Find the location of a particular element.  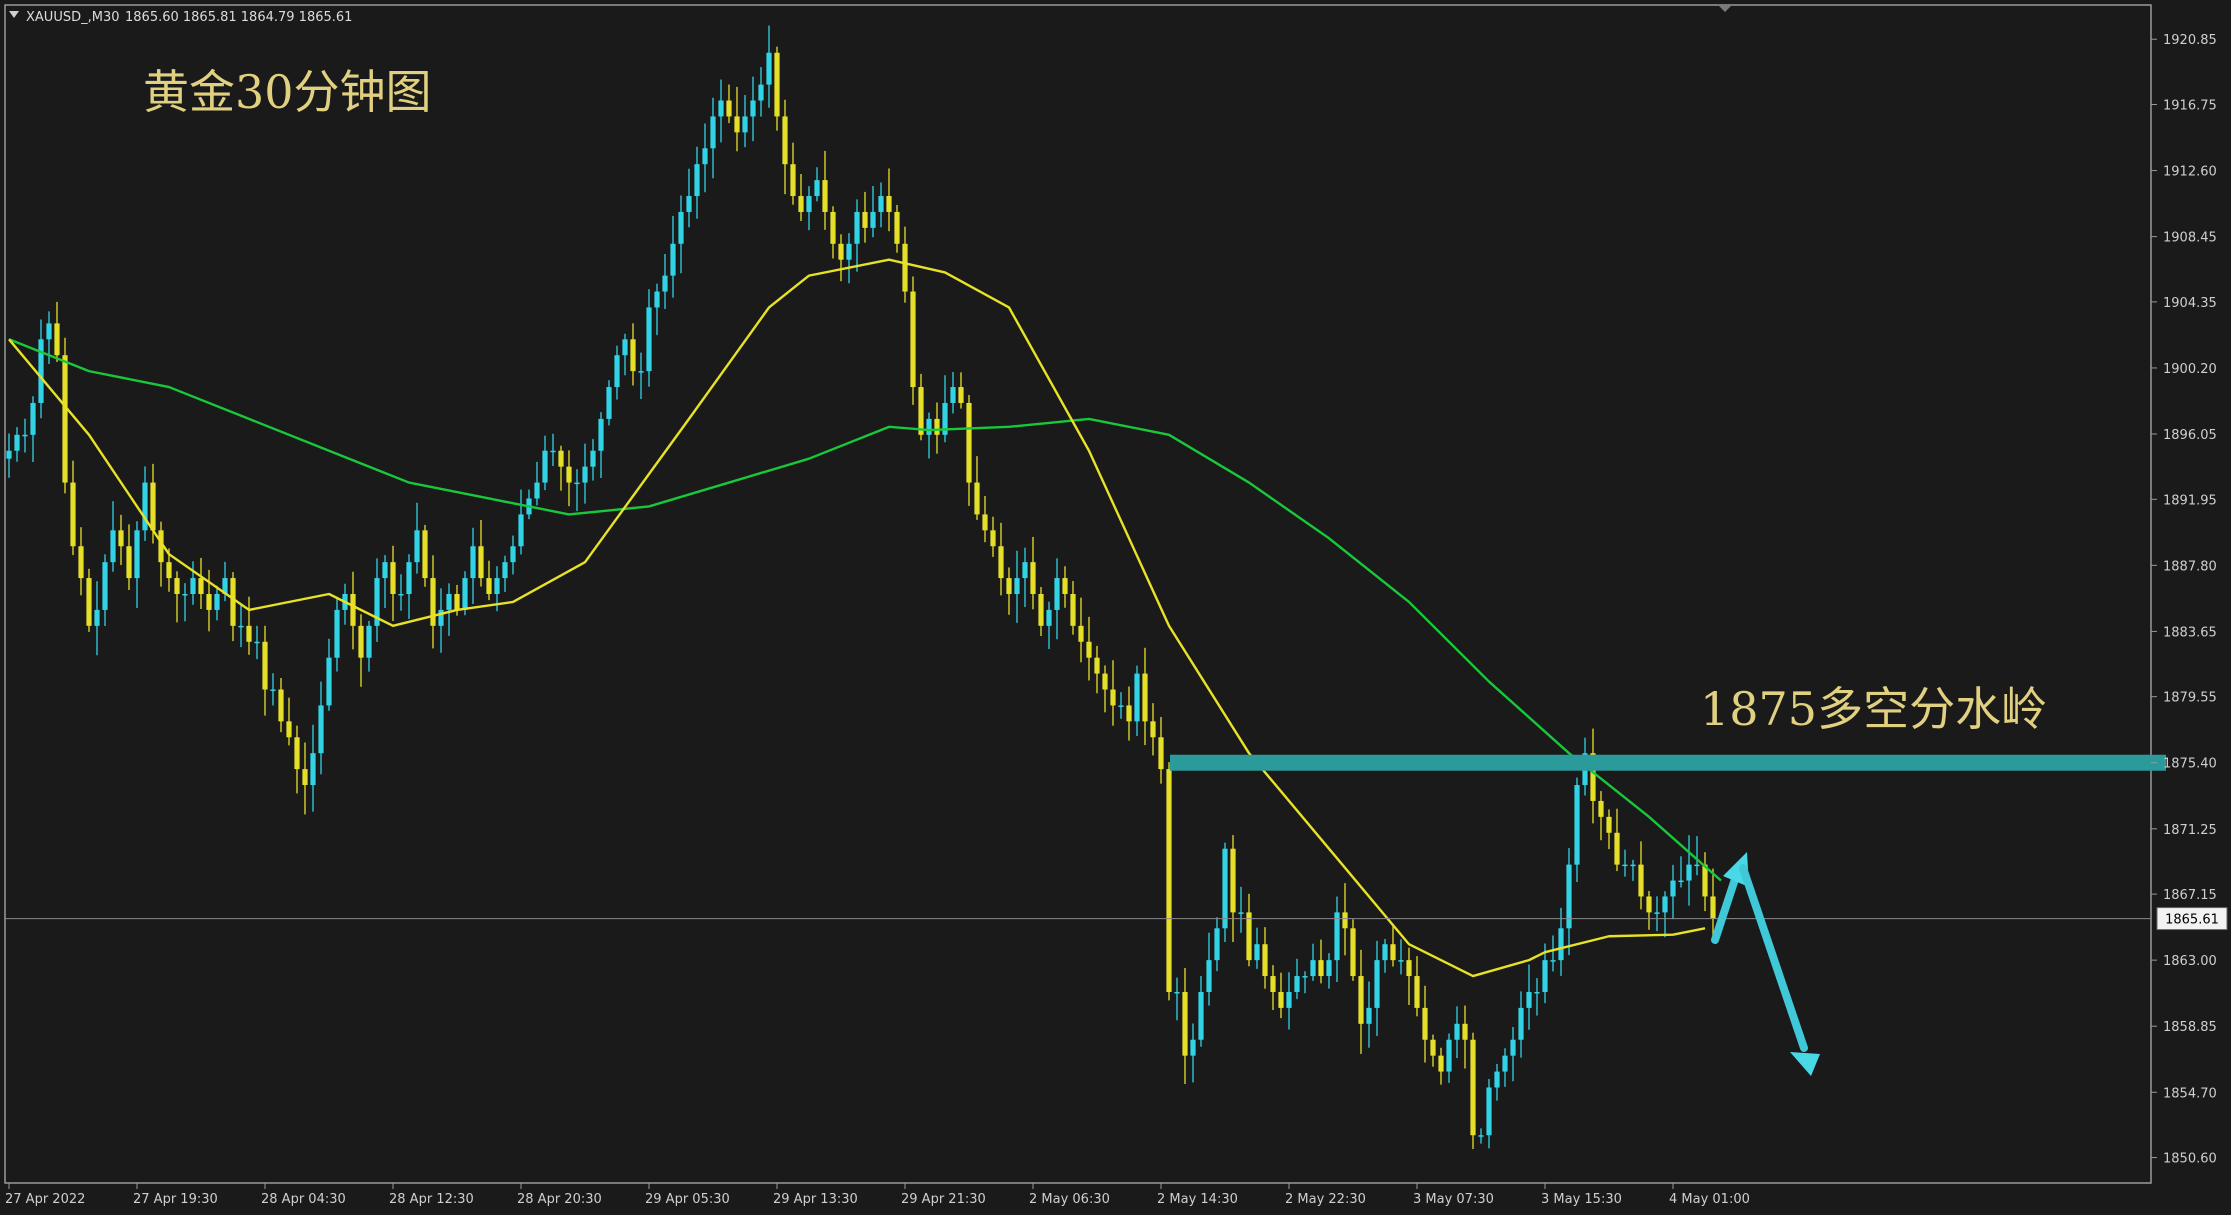

x-tick-label: 29 Apr 13:30 is located at coordinates (815, 1199).